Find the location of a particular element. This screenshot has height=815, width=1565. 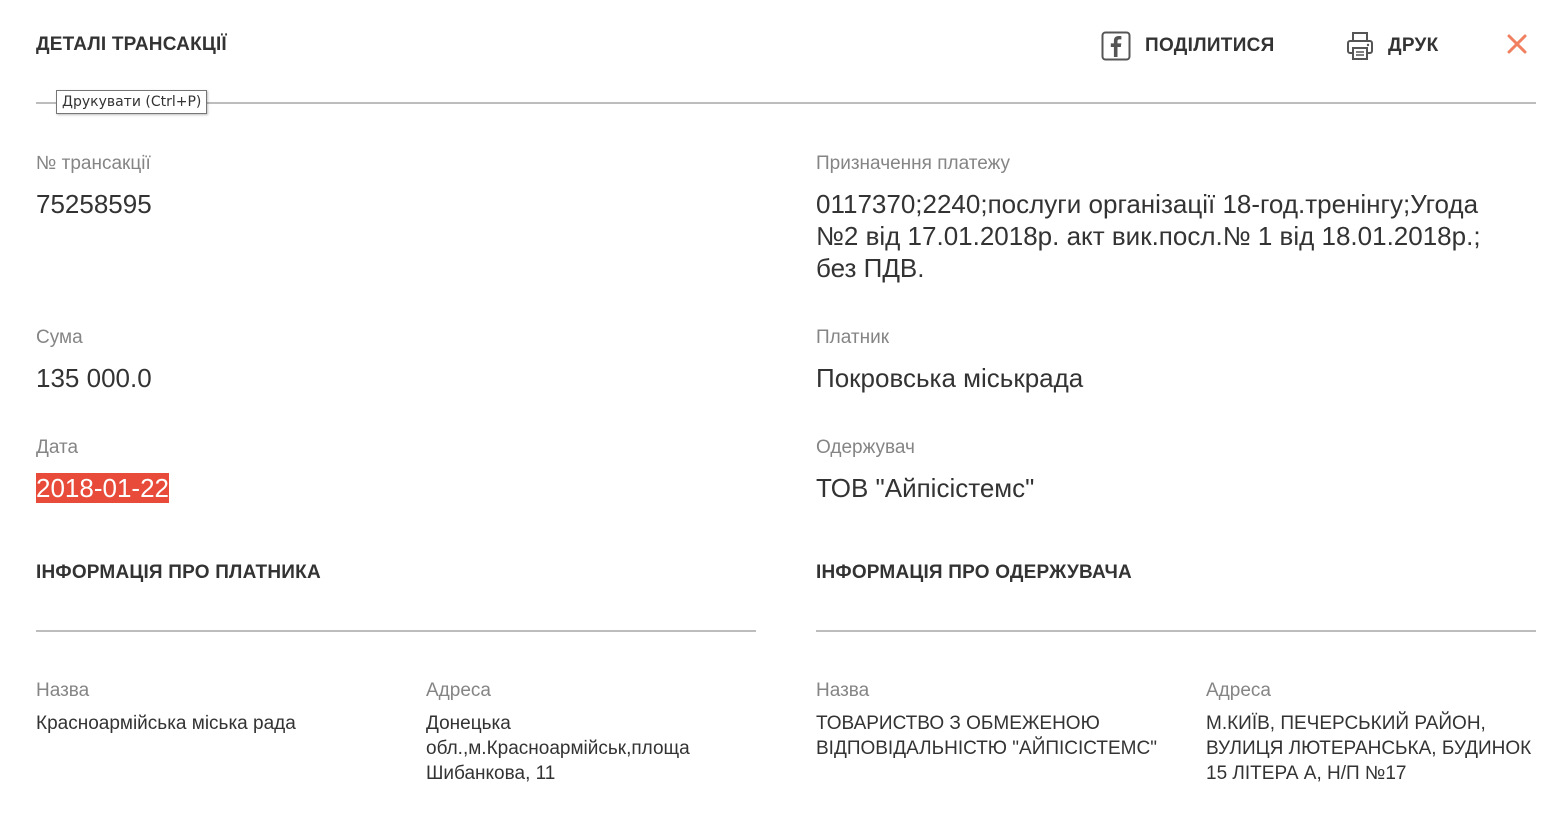

date-field: Дата 2018-01-22 is located at coordinates (102, 470).